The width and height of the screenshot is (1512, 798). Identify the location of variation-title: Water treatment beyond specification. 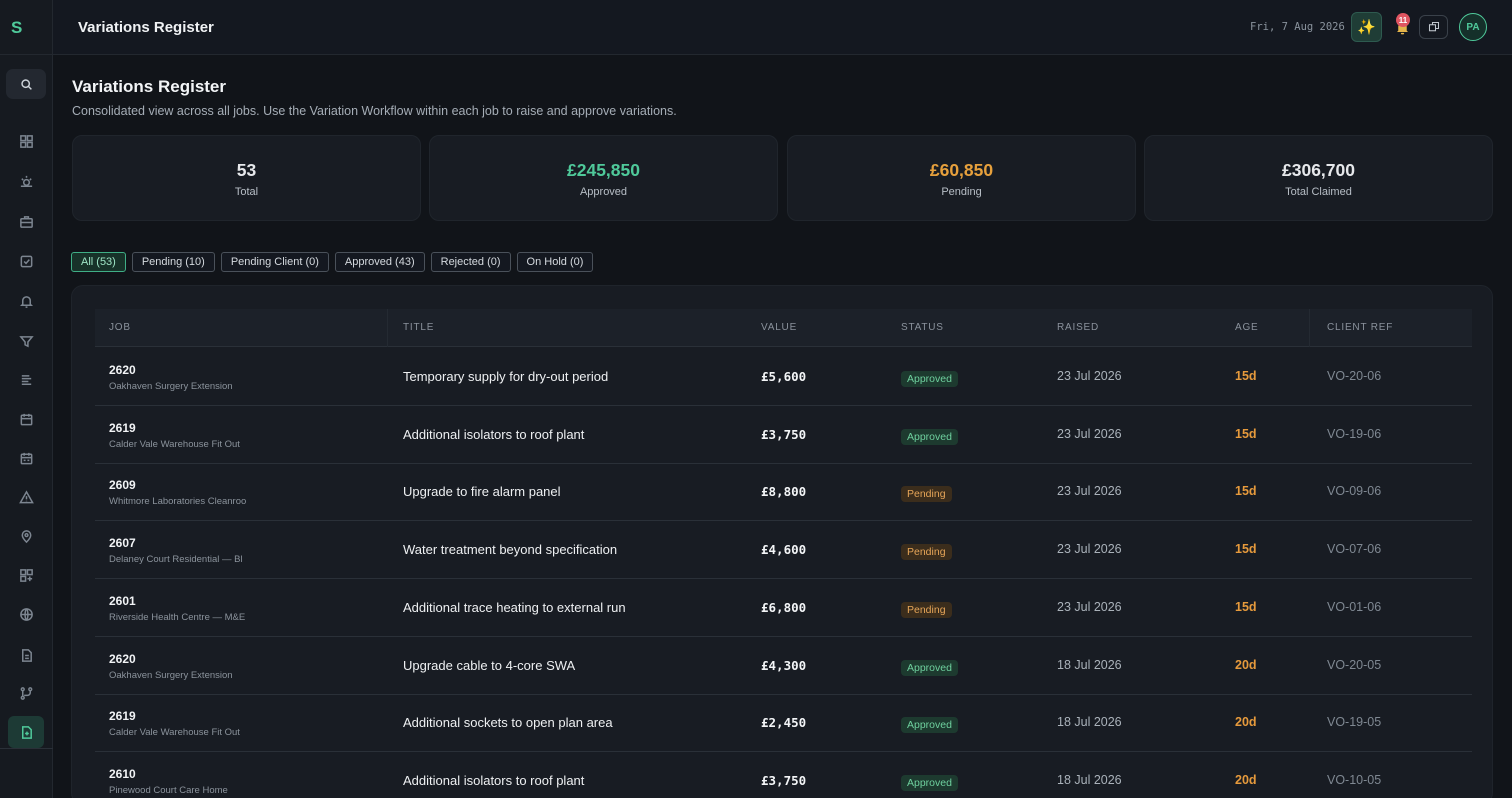
(510, 549).